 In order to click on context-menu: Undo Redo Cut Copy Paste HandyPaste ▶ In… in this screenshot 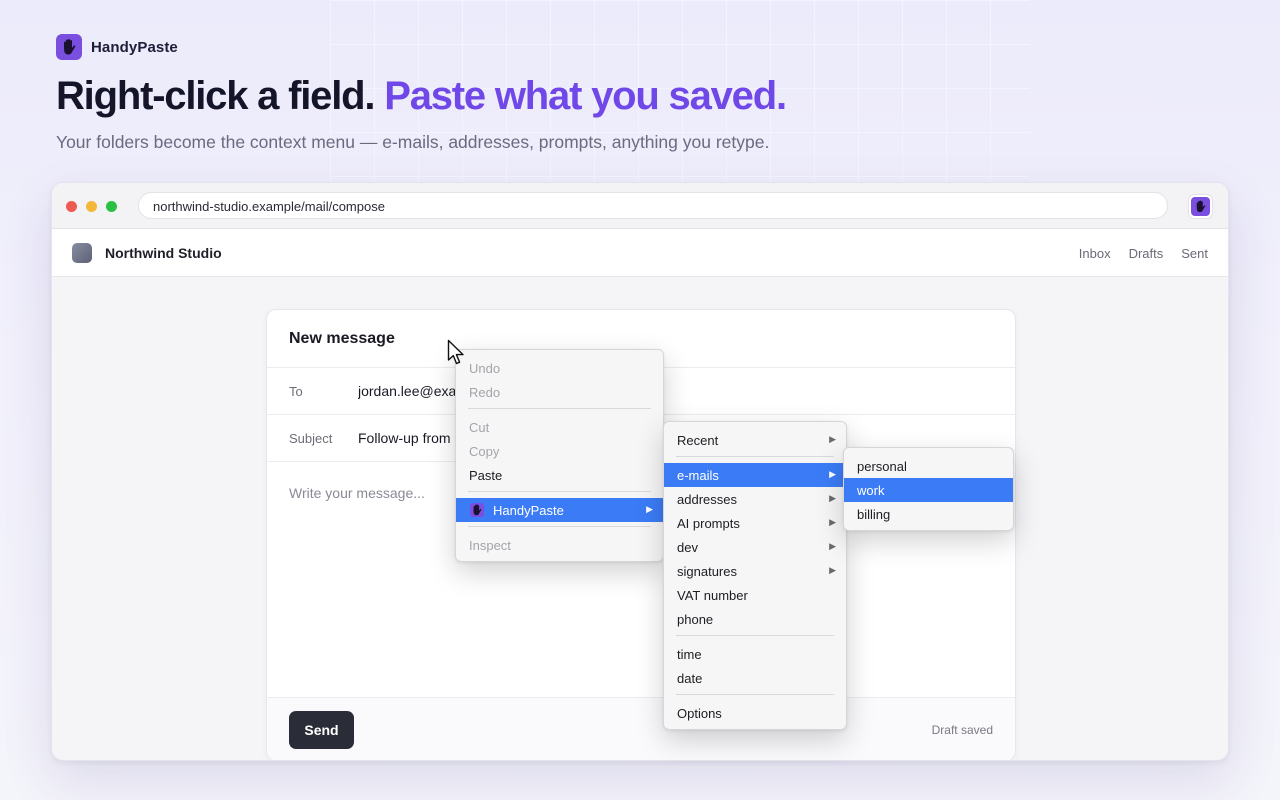, I will do `click(559, 455)`.